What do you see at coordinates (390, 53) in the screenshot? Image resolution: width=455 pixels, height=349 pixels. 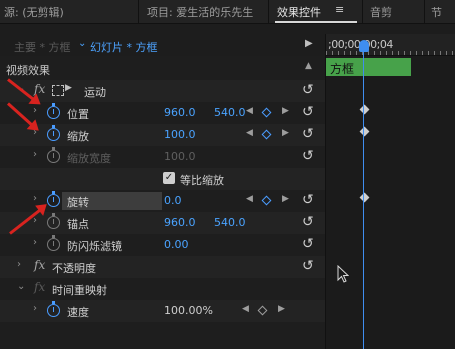 I see `ruler-ticks` at bounding box center [390, 53].